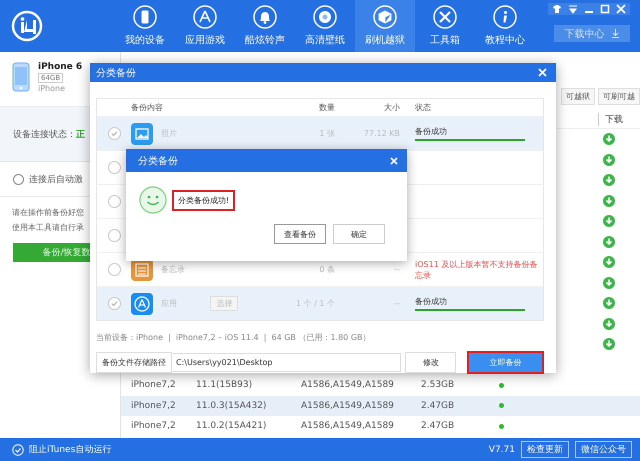 The height and width of the screenshot is (461, 640). What do you see at coordinates (385, 17) in the screenshot?
I see `box-icon` at bounding box center [385, 17].